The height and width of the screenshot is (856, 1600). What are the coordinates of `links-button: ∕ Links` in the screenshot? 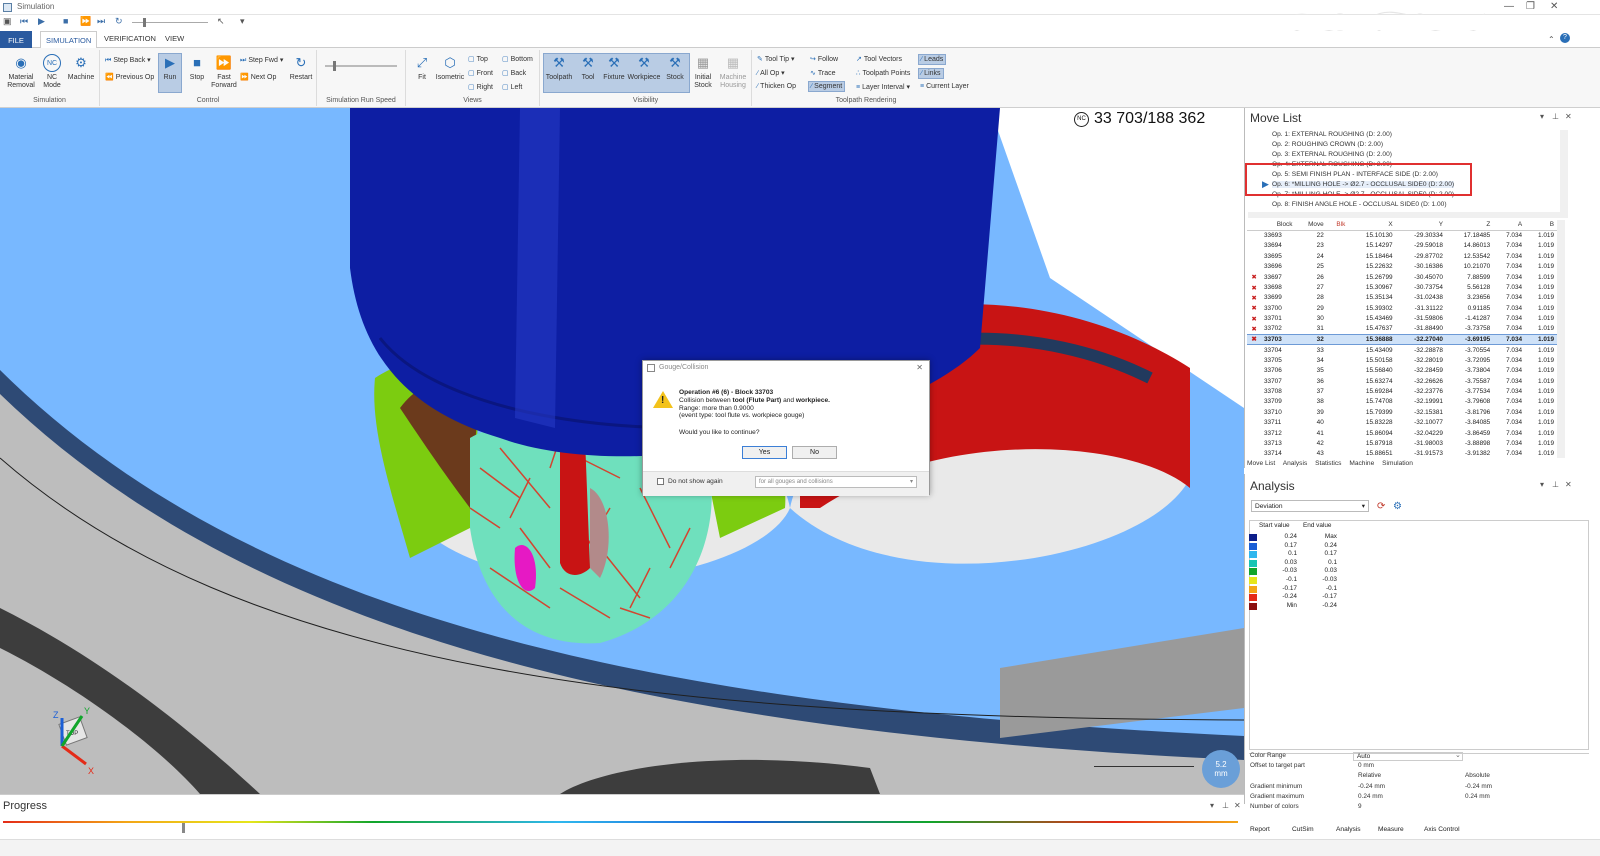 It's located at (931, 73).